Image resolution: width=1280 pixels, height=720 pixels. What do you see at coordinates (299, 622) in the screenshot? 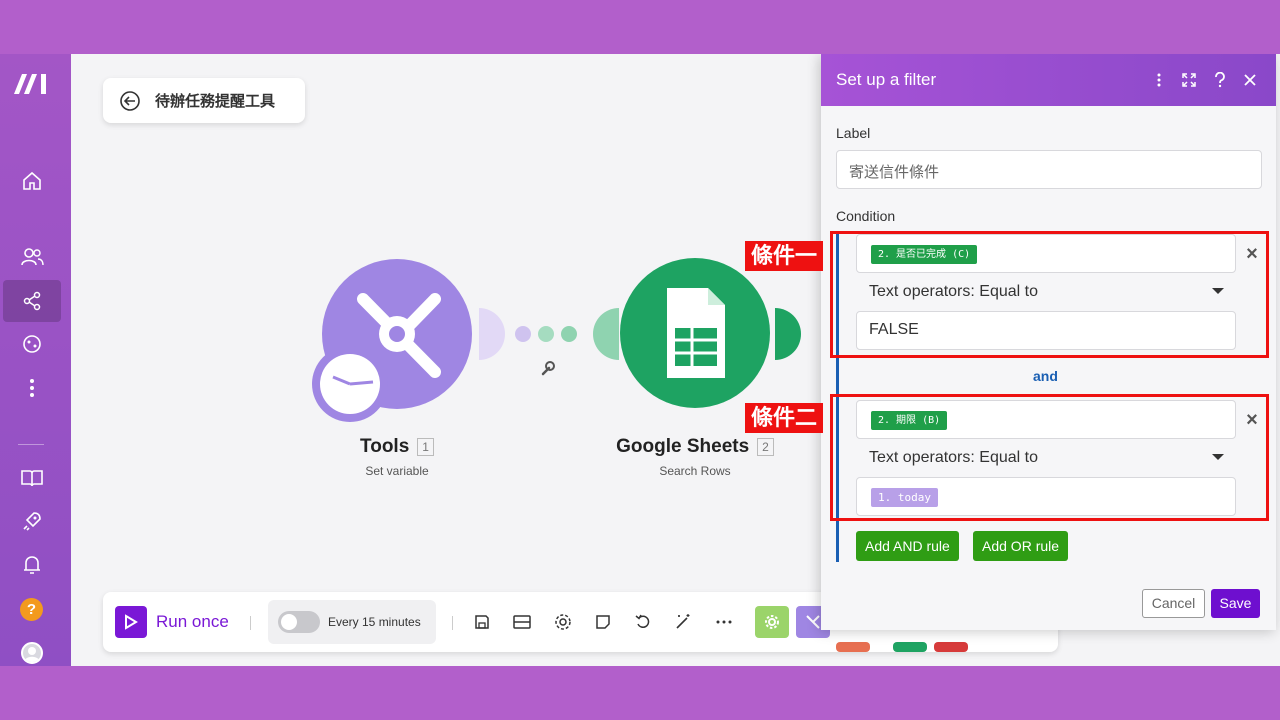
I see `schedule-toggle` at bounding box center [299, 622].